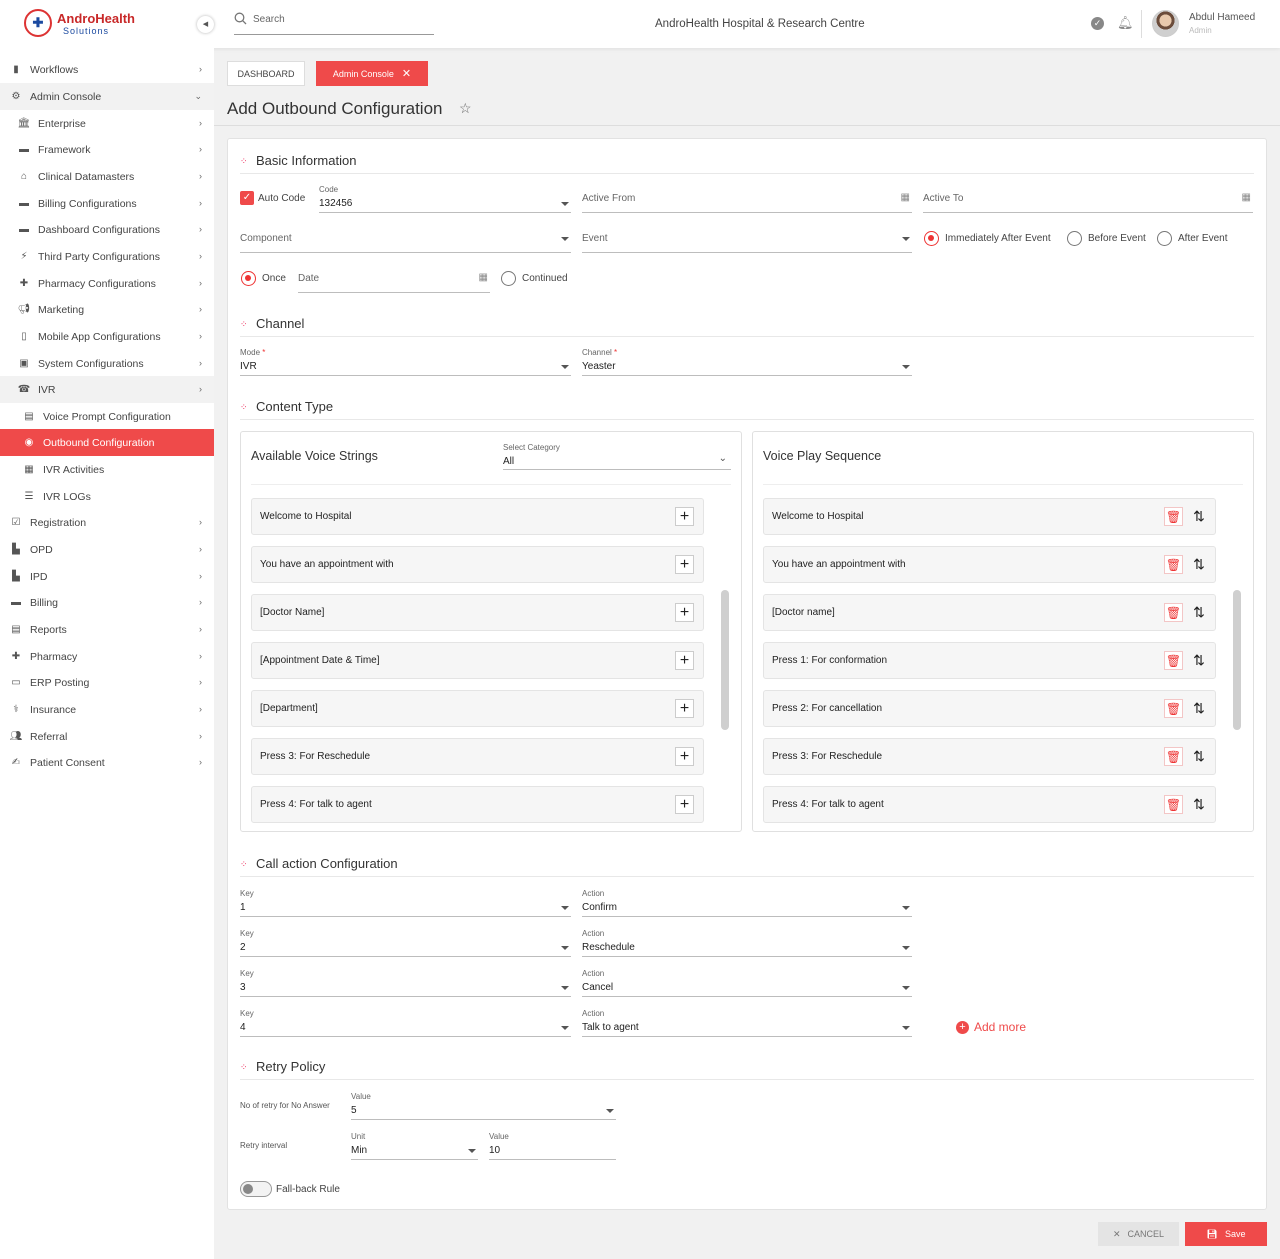 Image resolution: width=1280 pixels, height=1259 pixels. What do you see at coordinates (1226, 1234) in the screenshot?
I see `save-button: 💾︎ Save` at bounding box center [1226, 1234].